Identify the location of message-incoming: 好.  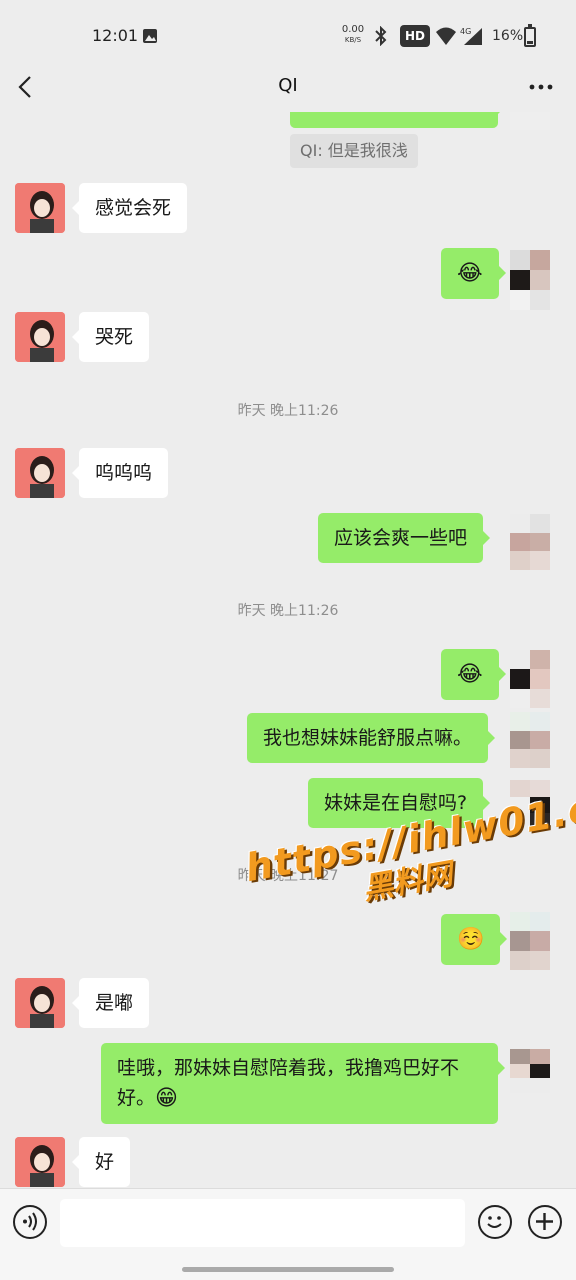
(101, 1162).